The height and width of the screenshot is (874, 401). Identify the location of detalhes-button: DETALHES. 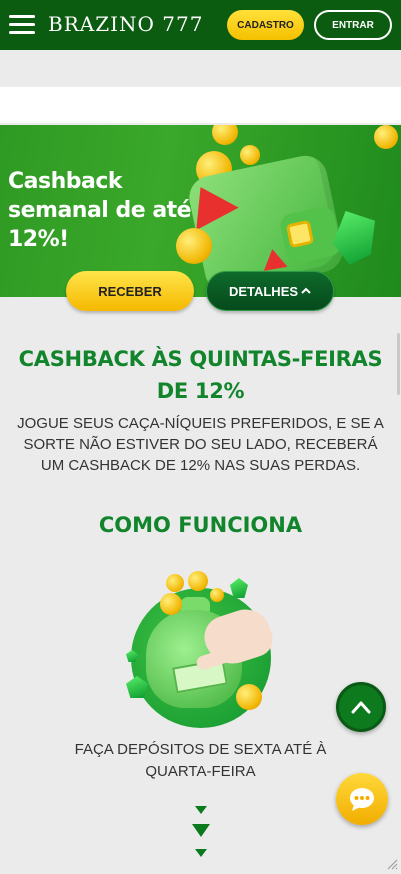
(270, 291).